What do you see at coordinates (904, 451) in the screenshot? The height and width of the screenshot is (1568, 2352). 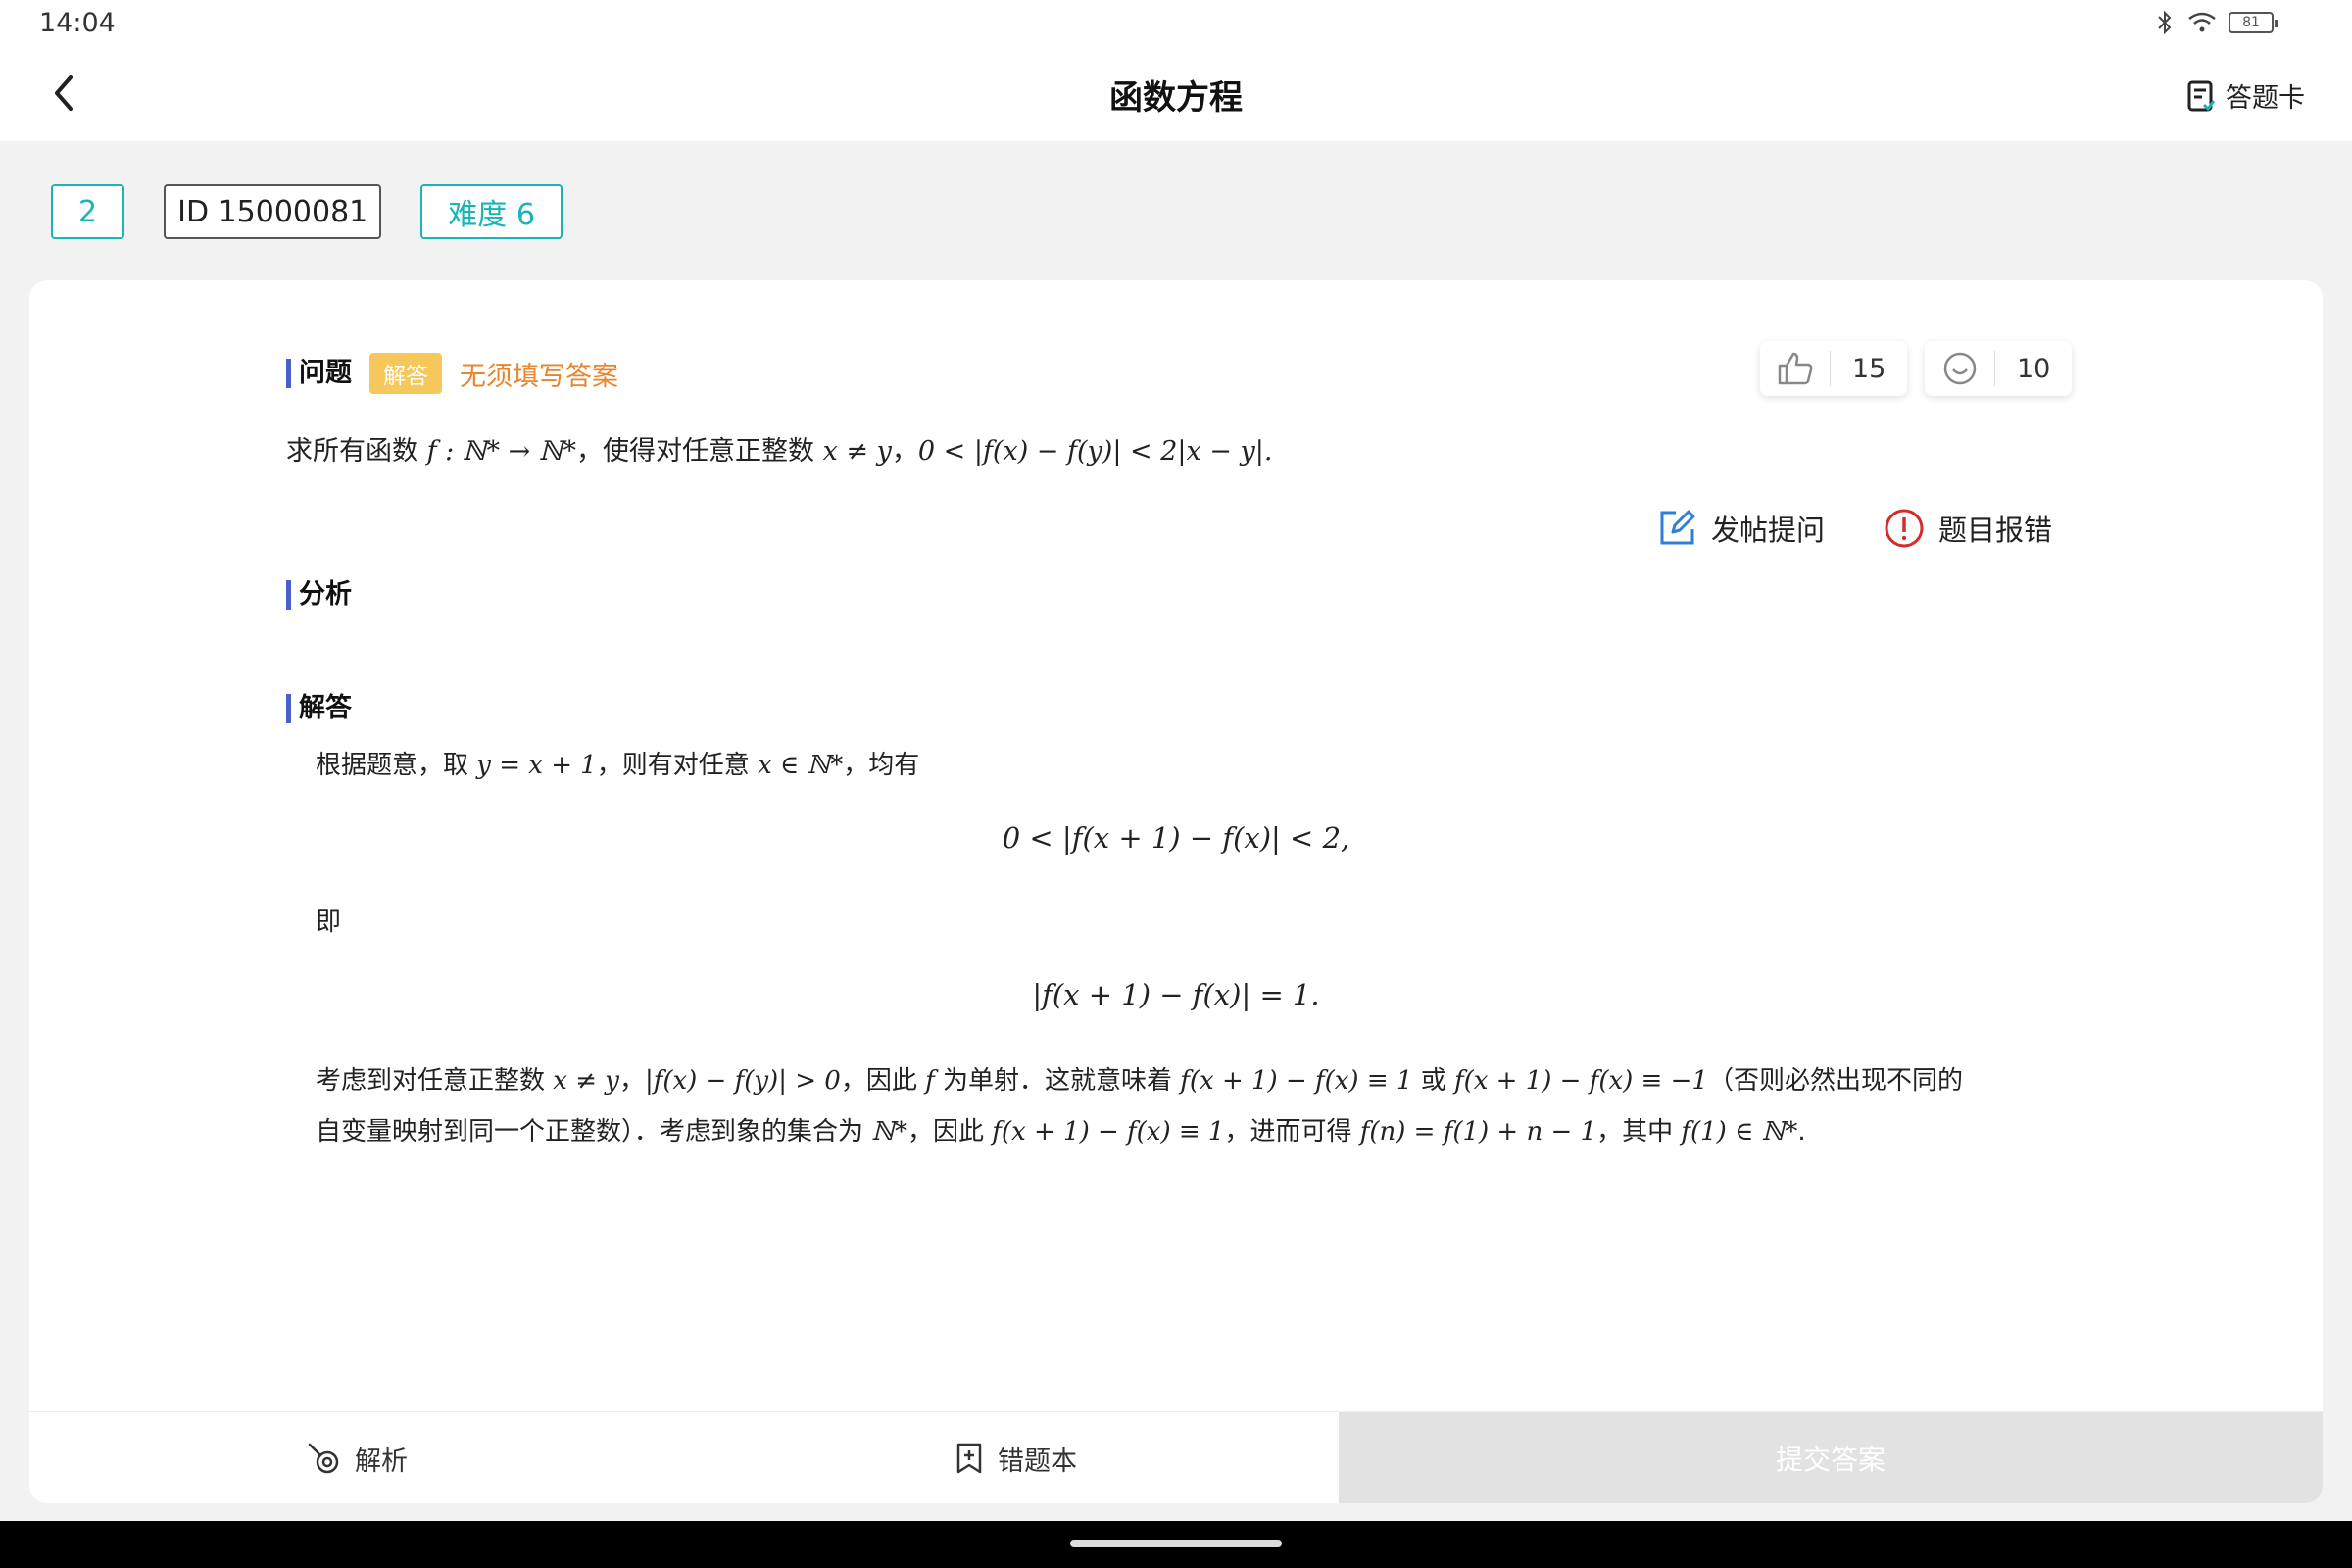 I see `question-text-sep: ，` at bounding box center [904, 451].